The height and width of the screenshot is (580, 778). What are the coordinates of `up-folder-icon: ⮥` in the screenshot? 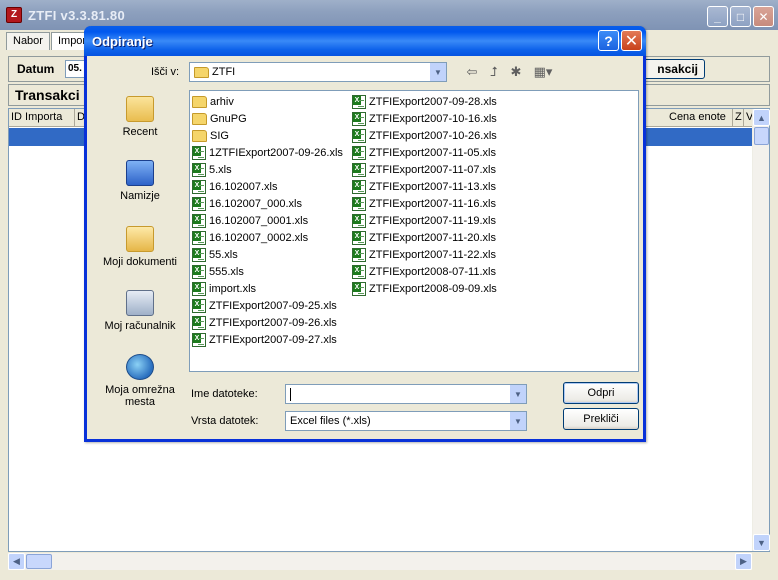 It's located at (494, 72).